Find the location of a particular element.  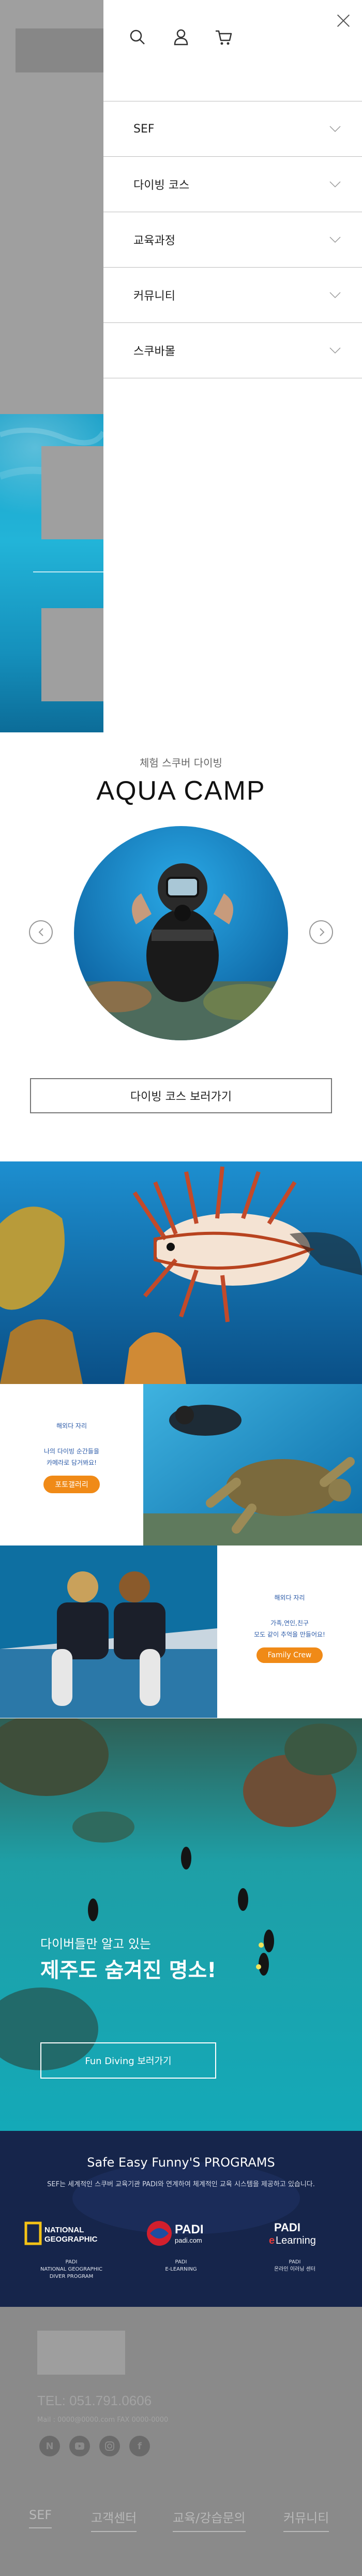

logo-caption-line: DIVER PROGRAM is located at coordinates (71, 2277).